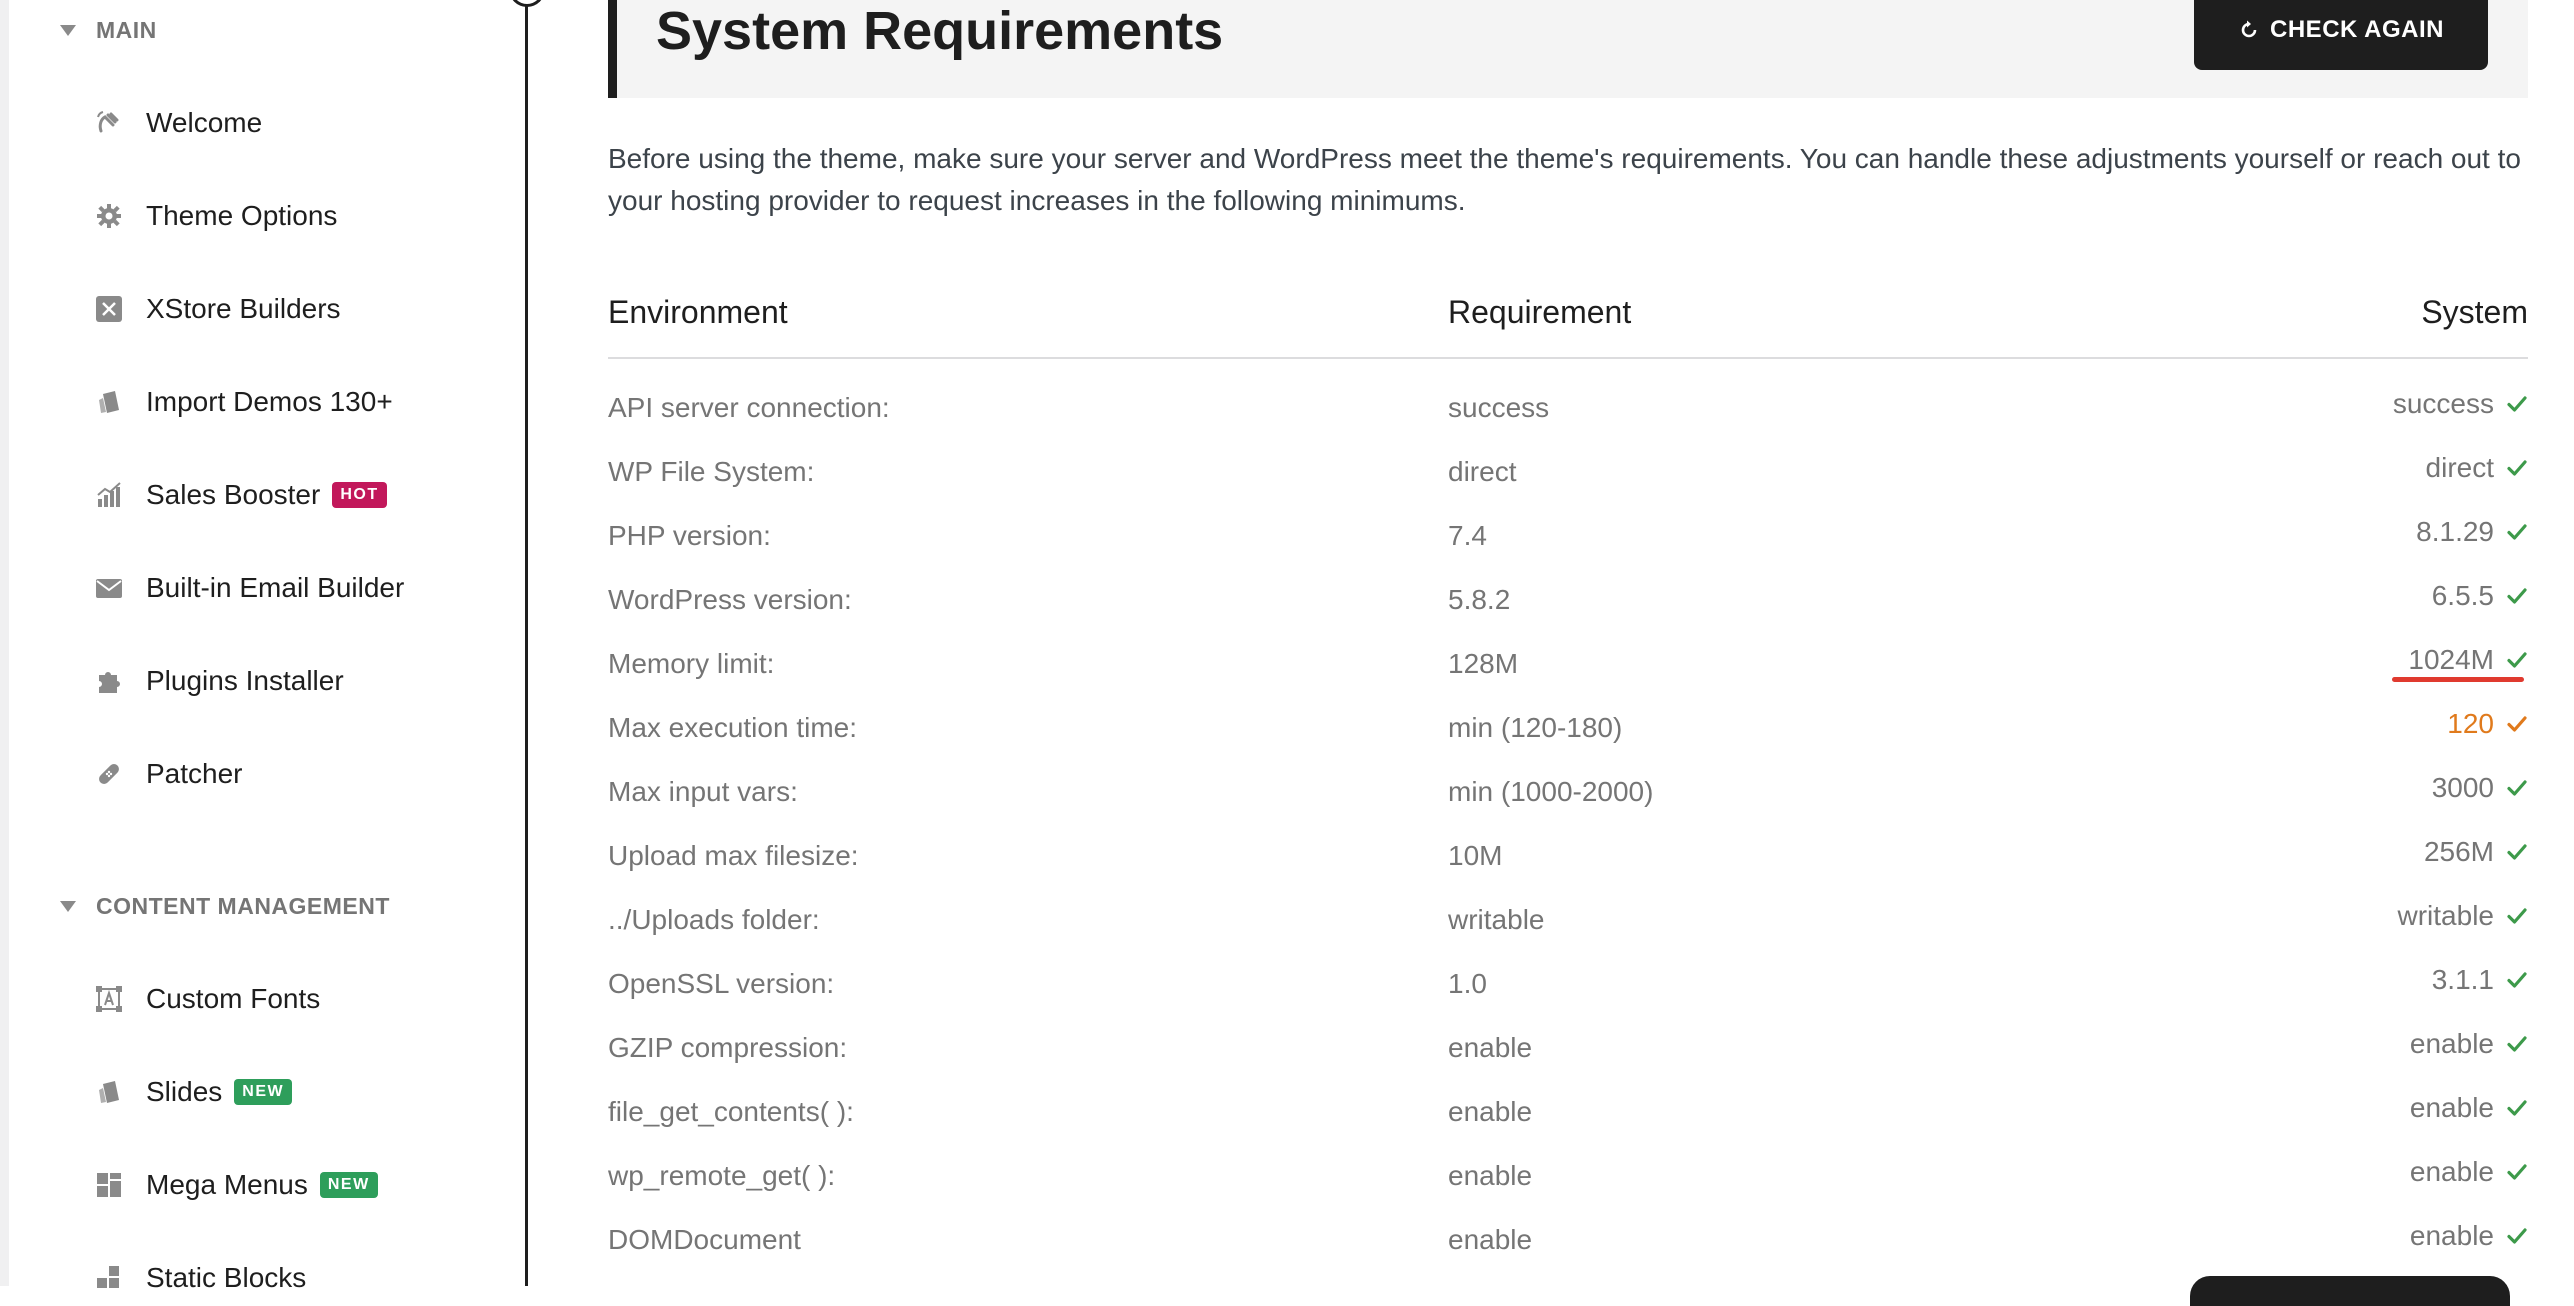 This screenshot has height=1306, width=2574. Describe the element at coordinates (2445, 915) in the screenshot. I see `system-value: writable` at that location.